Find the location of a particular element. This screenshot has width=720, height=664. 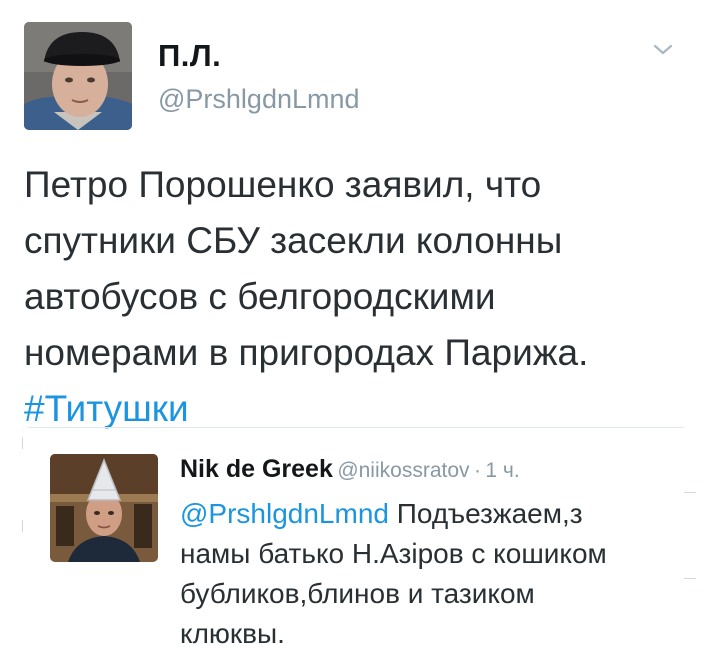

tweet-text-line: спутники СБУ засекли колонны is located at coordinates (293, 240).